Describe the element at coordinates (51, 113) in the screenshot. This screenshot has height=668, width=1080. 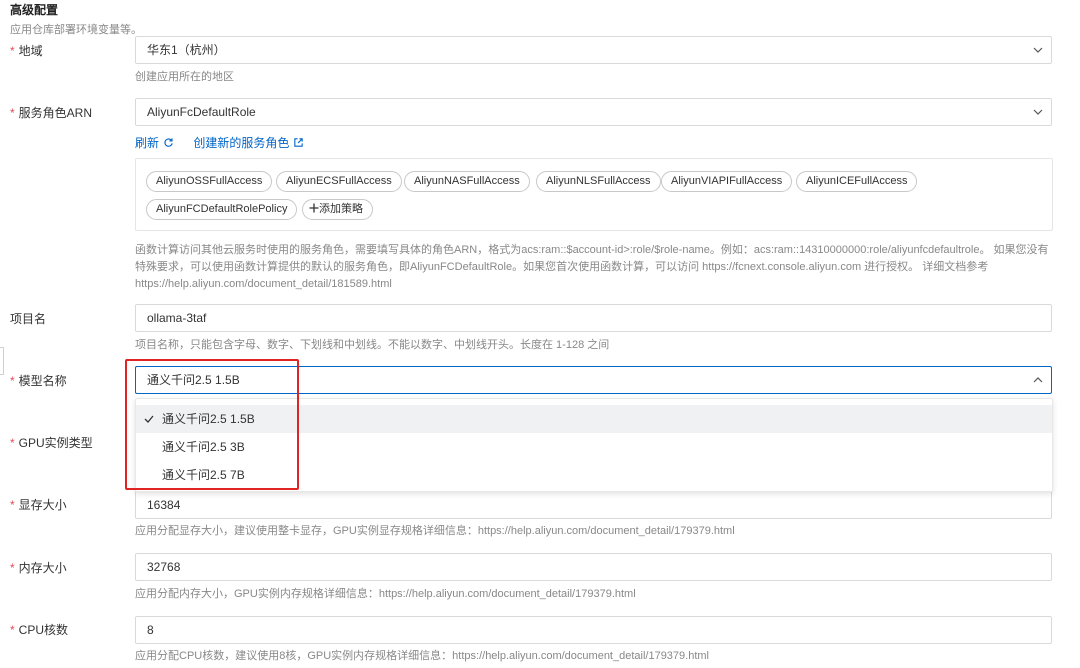
I see `role-label: * 服务角色ARN` at that location.